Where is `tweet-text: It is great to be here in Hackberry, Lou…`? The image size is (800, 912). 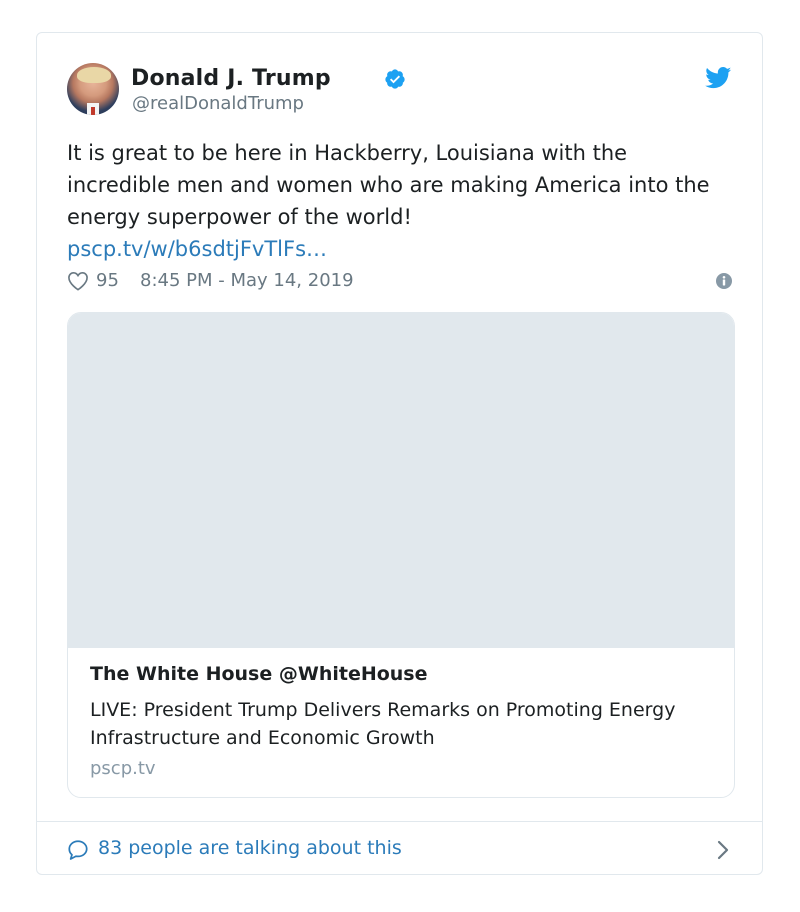
tweet-text: It is great to be here in Hackberry, Lou… is located at coordinates (388, 185).